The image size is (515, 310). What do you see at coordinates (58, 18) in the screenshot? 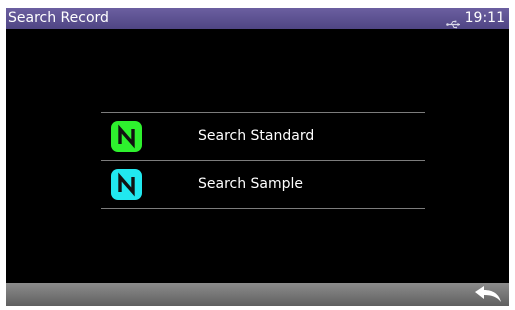
I see `window-title: Search Record` at bounding box center [58, 18].